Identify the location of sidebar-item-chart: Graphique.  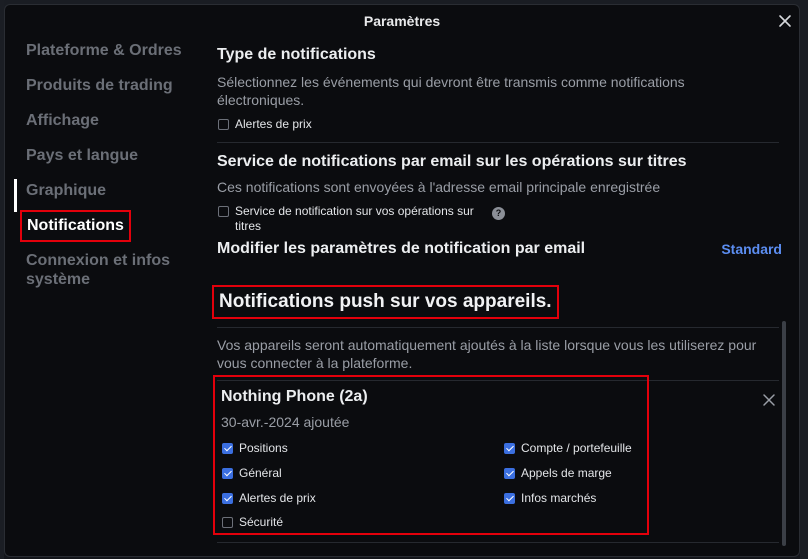
(102, 191).